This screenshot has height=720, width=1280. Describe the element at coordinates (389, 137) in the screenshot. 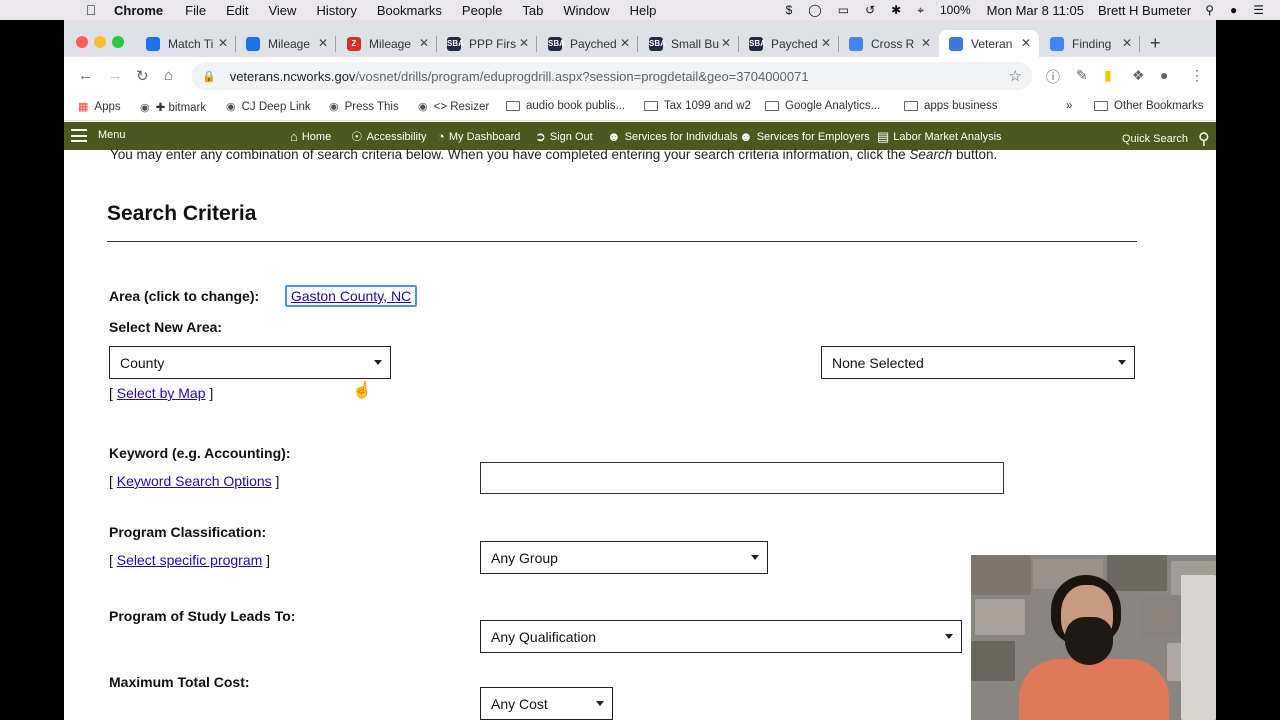

I see `nav-accessibility: ☉ Accessibility` at that location.